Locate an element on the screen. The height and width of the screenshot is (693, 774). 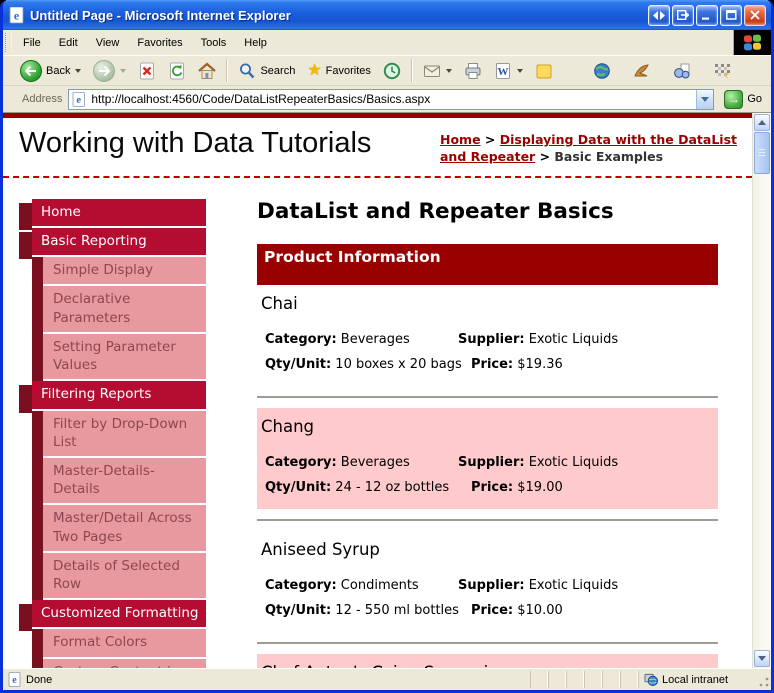
windows-logo is located at coordinates (752, 42).